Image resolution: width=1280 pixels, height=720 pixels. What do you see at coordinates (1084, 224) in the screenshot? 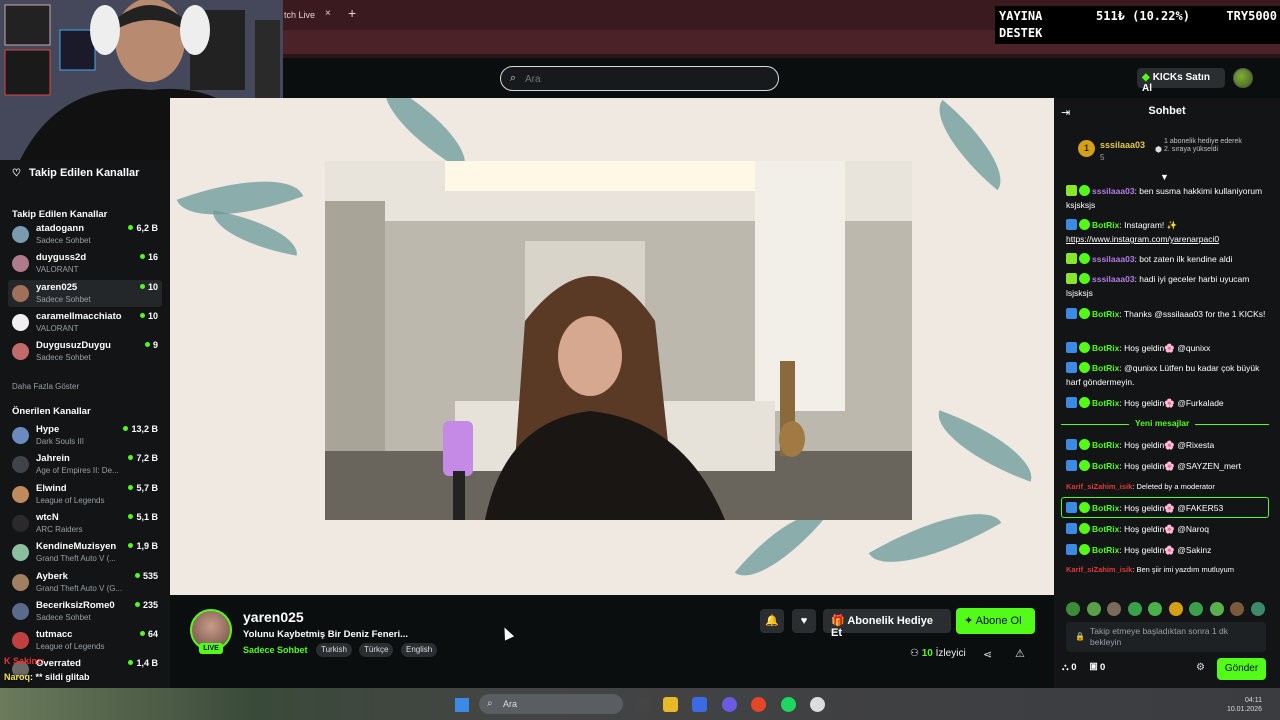
I see `verified-badge-icon` at bounding box center [1084, 224].